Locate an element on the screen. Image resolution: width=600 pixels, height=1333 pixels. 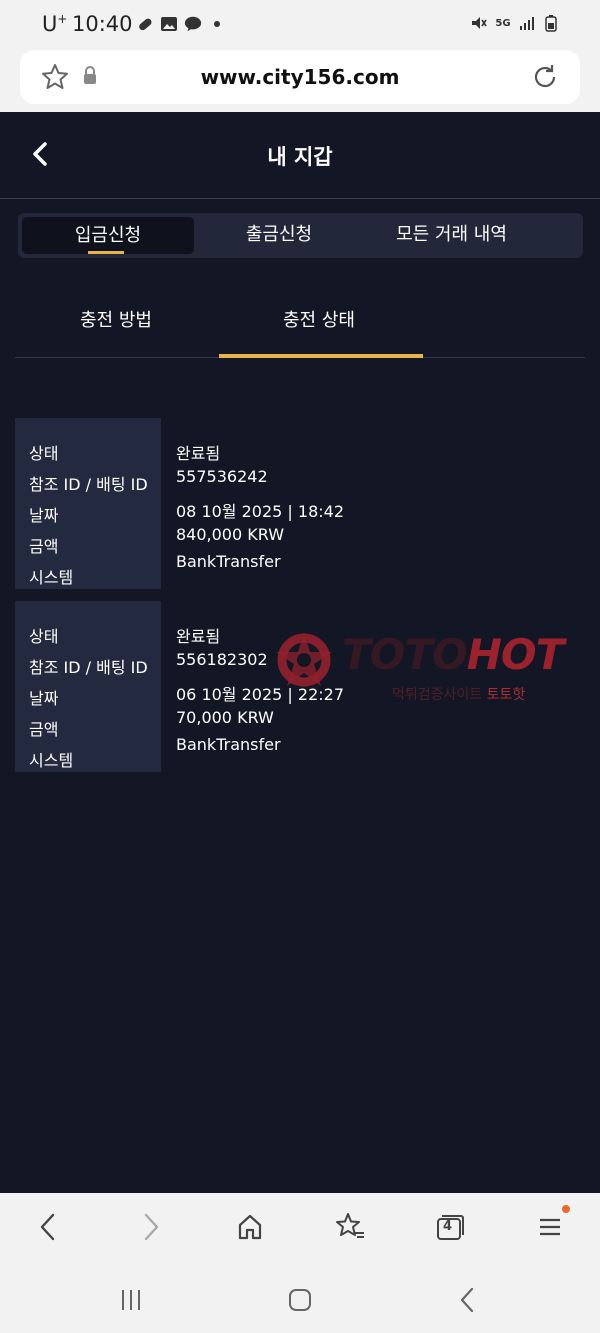
system-back-icon is located at coordinates (468, 1300).